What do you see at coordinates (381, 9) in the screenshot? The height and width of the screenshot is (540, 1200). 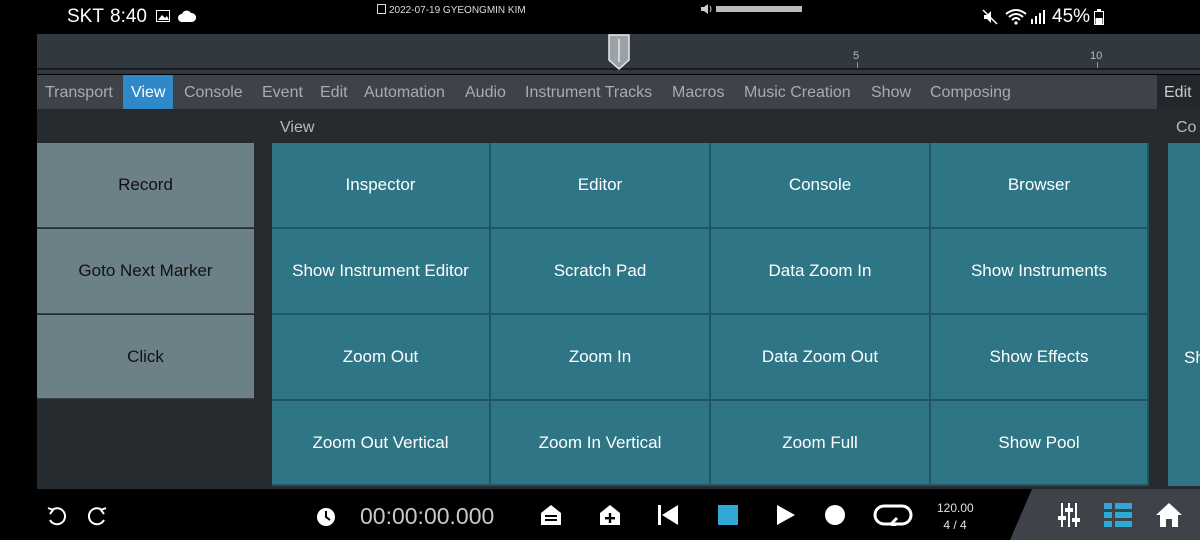 I see `edit-icon` at bounding box center [381, 9].